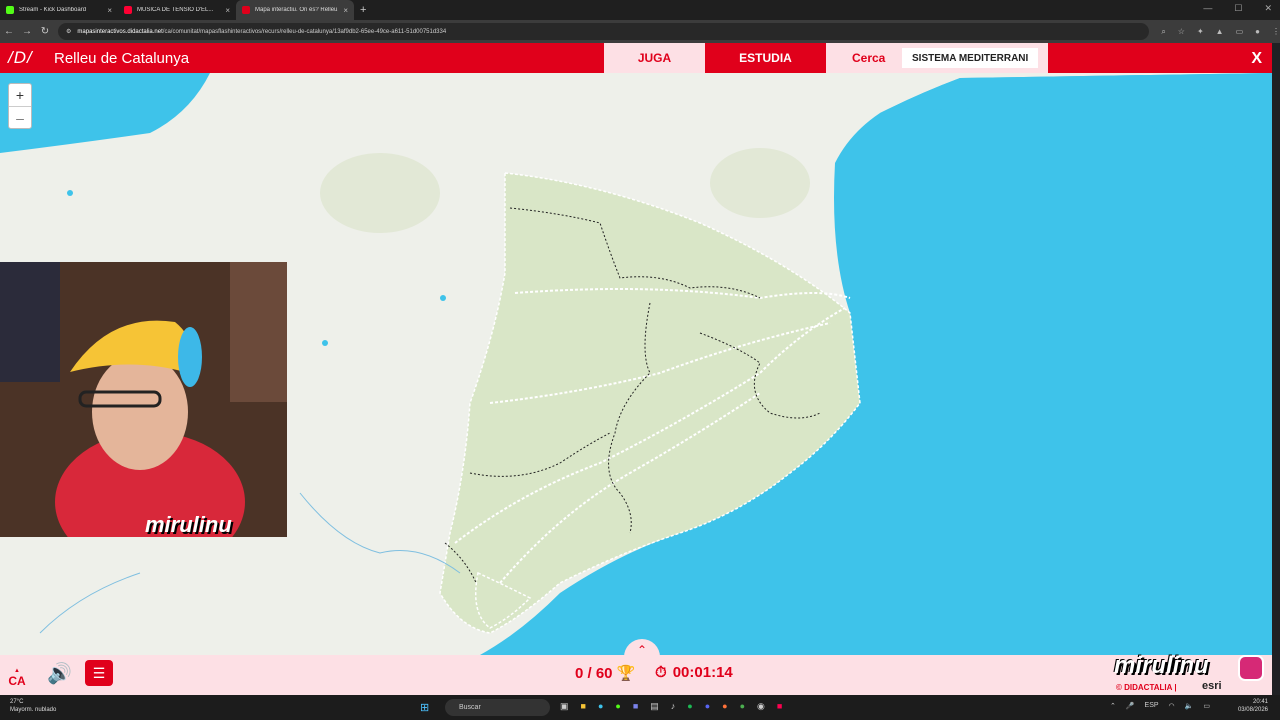 Image resolution: width=1280 pixels, height=720 pixels. Describe the element at coordinates (600, 706) in the screenshot. I see `edge-icon: ●` at that location.